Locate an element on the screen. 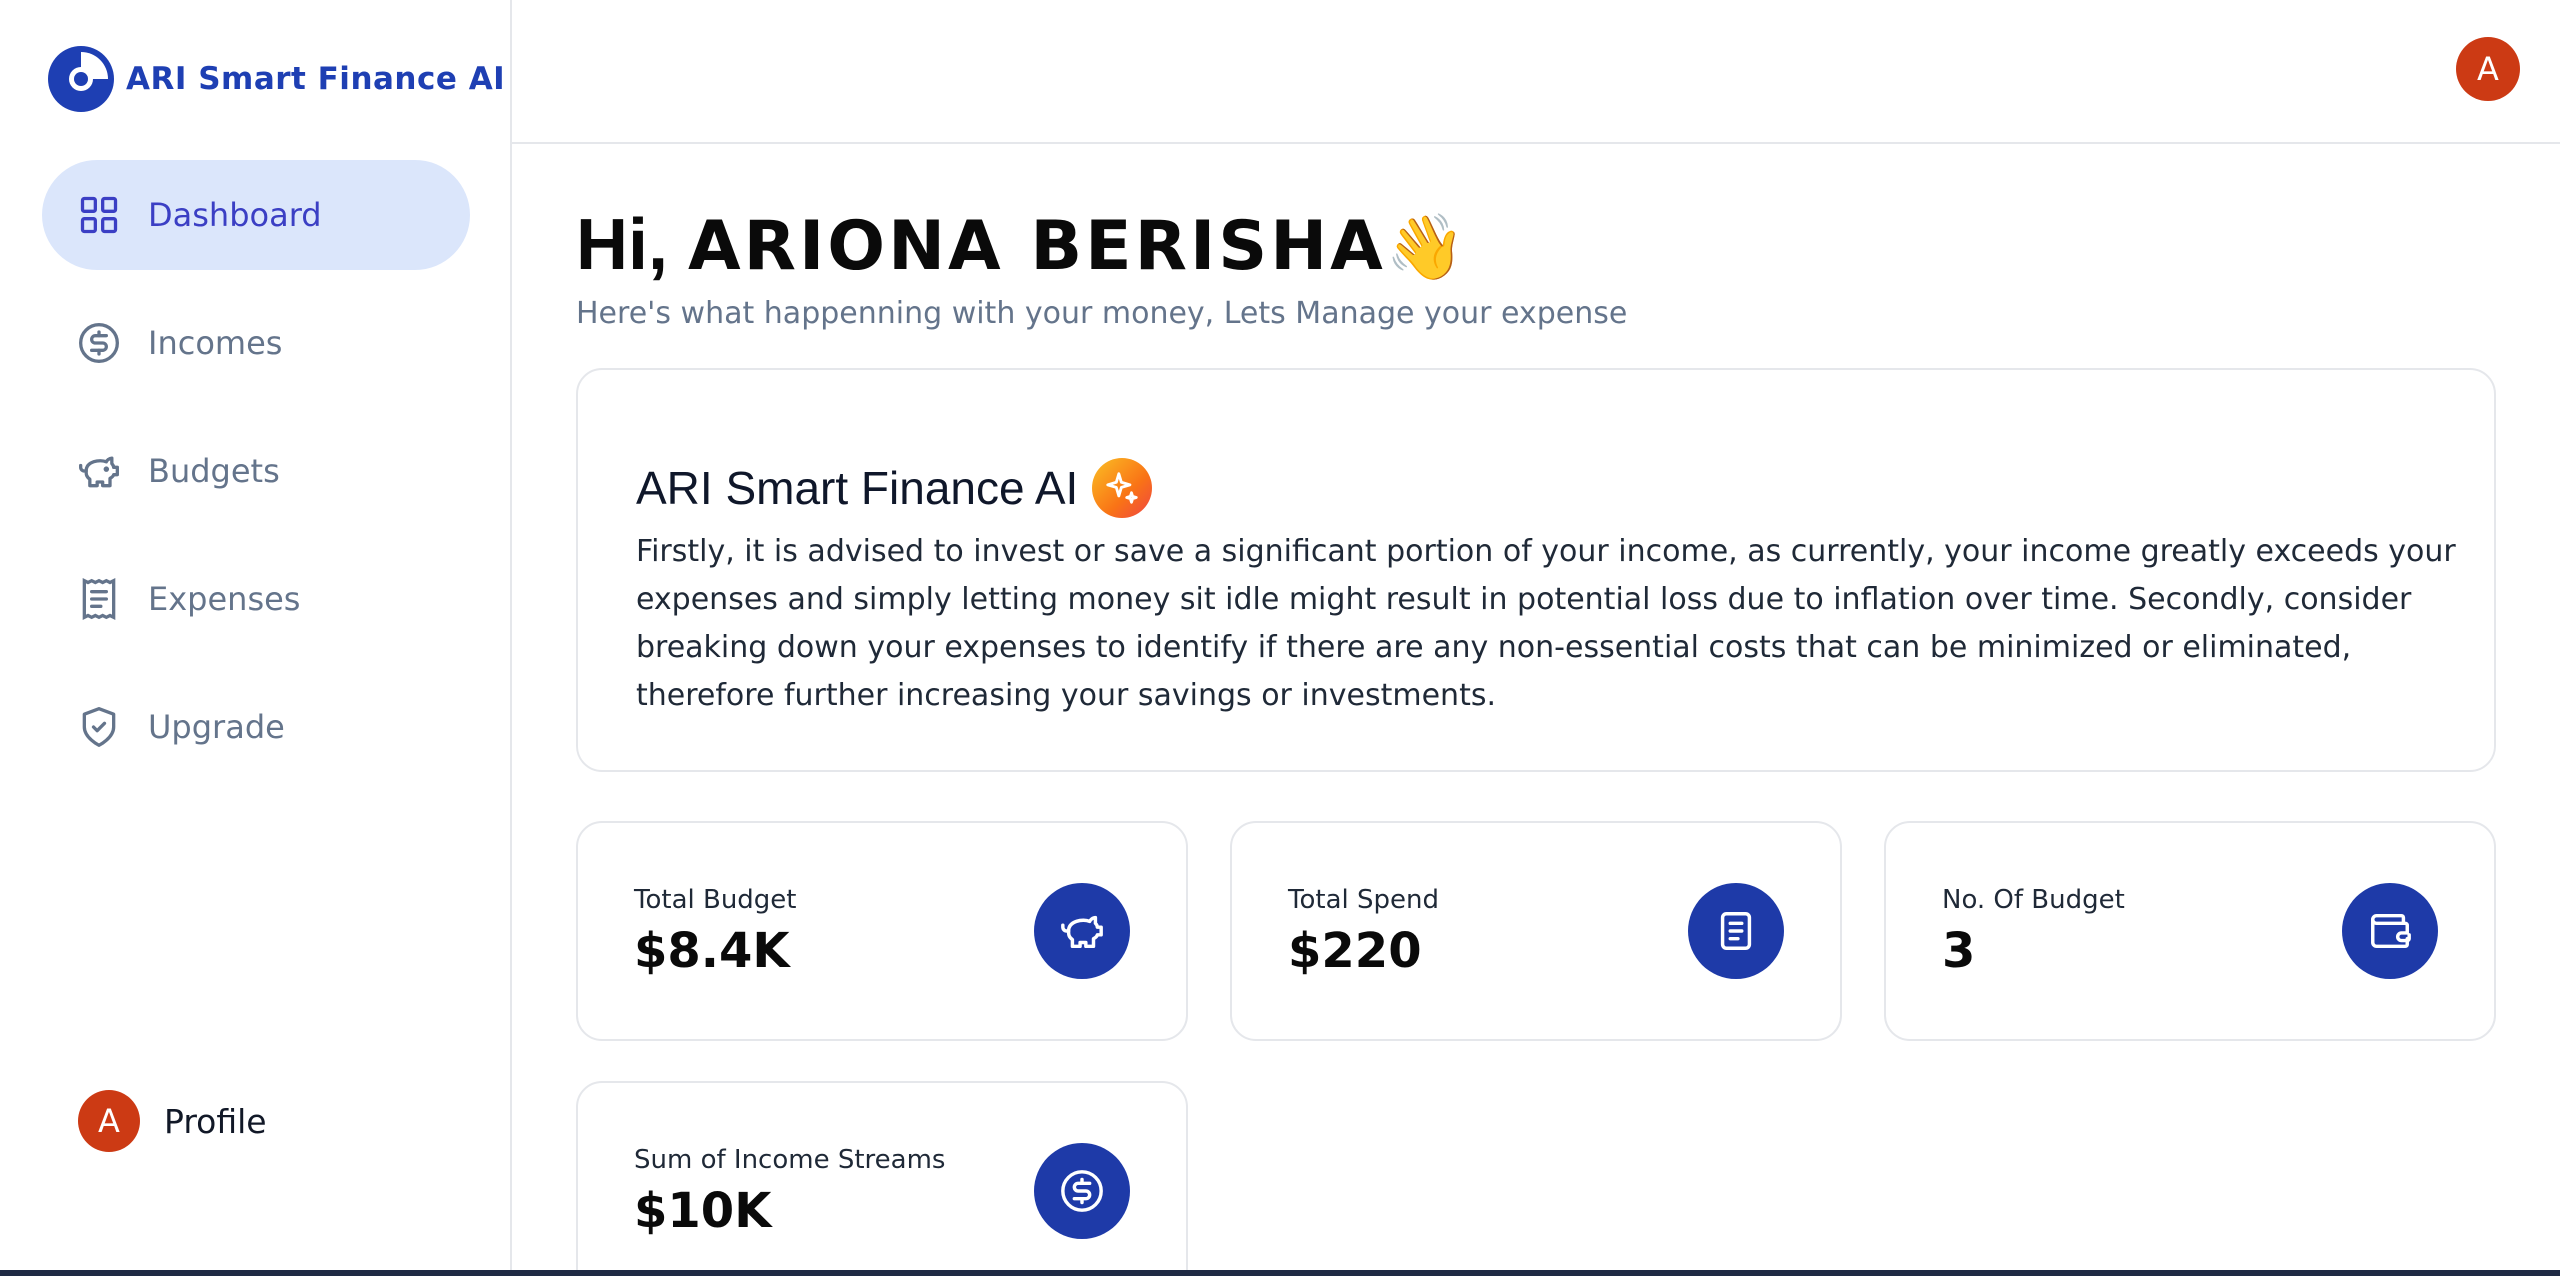 This screenshot has width=2560, height=1276. user-name: ARIONA BERISHA is located at coordinates (1037, 246).